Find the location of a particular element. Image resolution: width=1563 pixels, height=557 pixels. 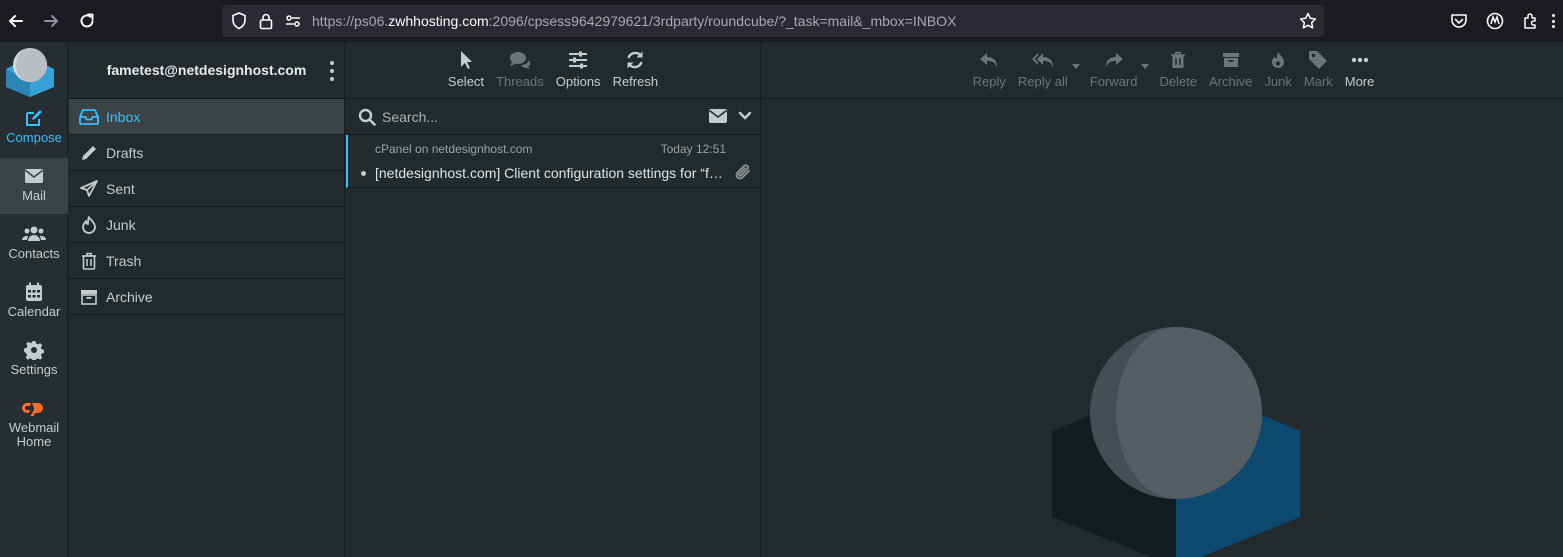

url-prefix: https://ps06. is located at coordinates (350, 21).